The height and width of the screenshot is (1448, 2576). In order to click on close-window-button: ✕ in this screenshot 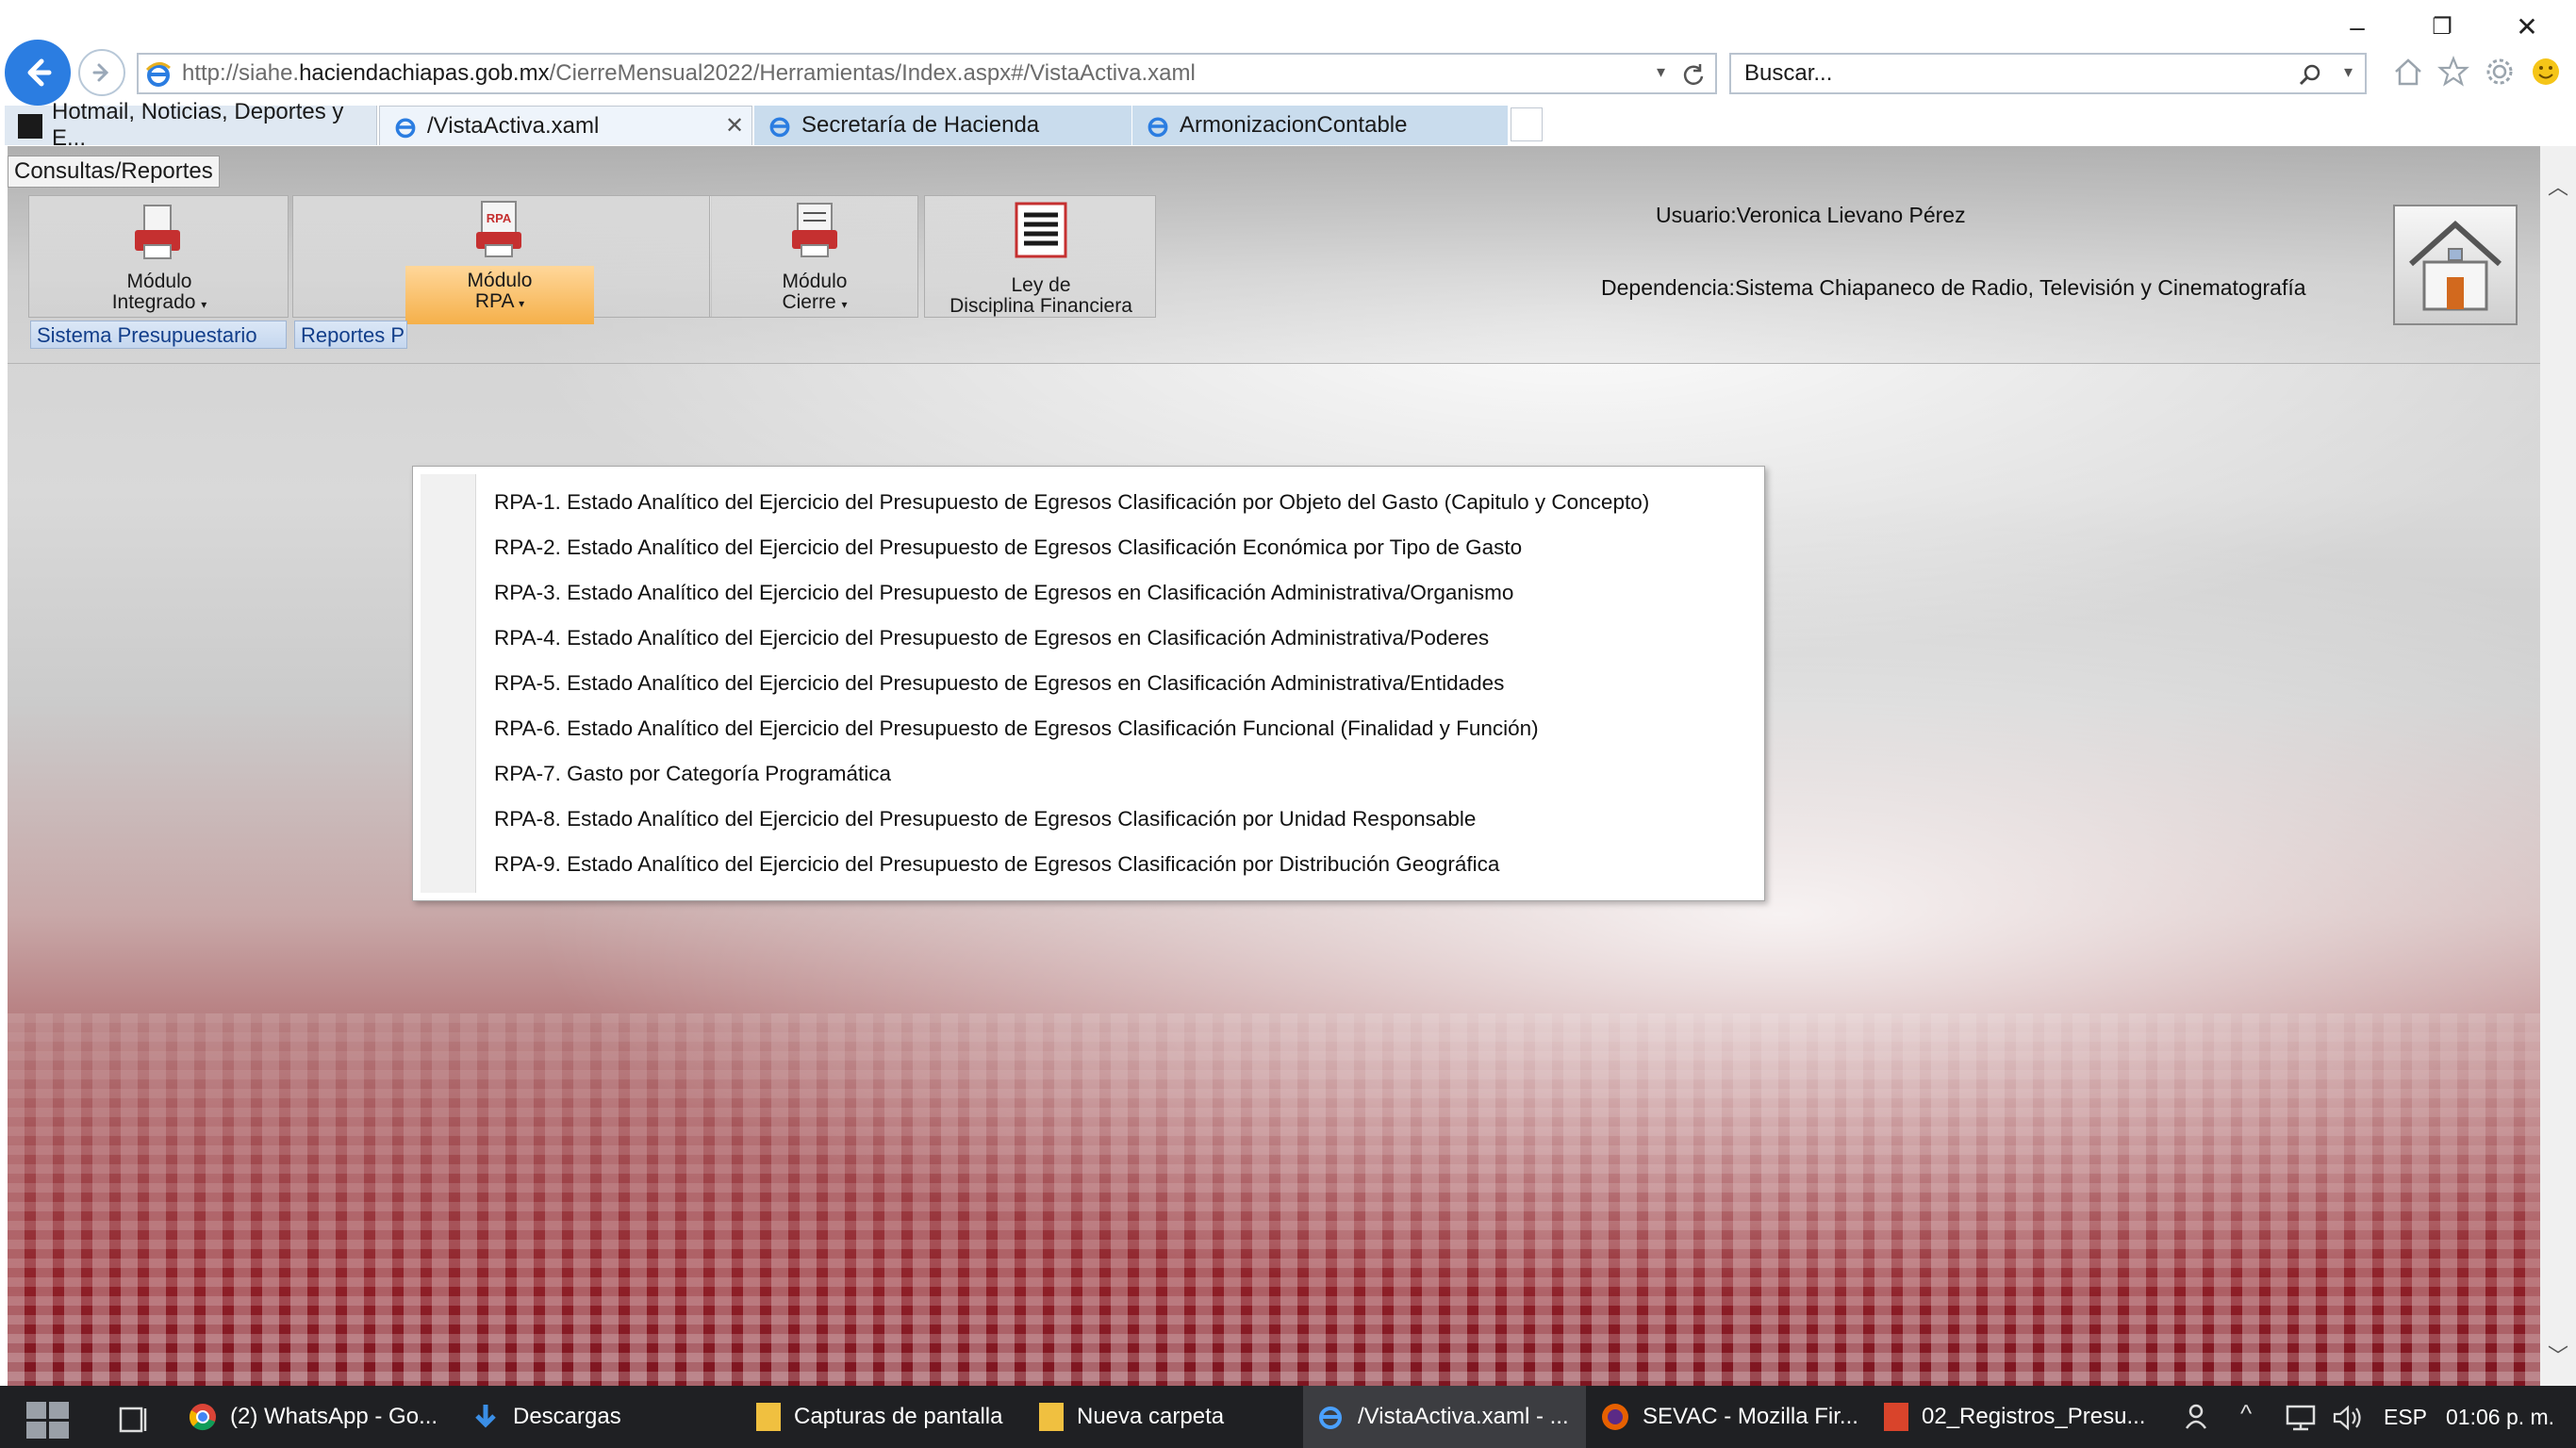, I will do `click(2527, 27)`.